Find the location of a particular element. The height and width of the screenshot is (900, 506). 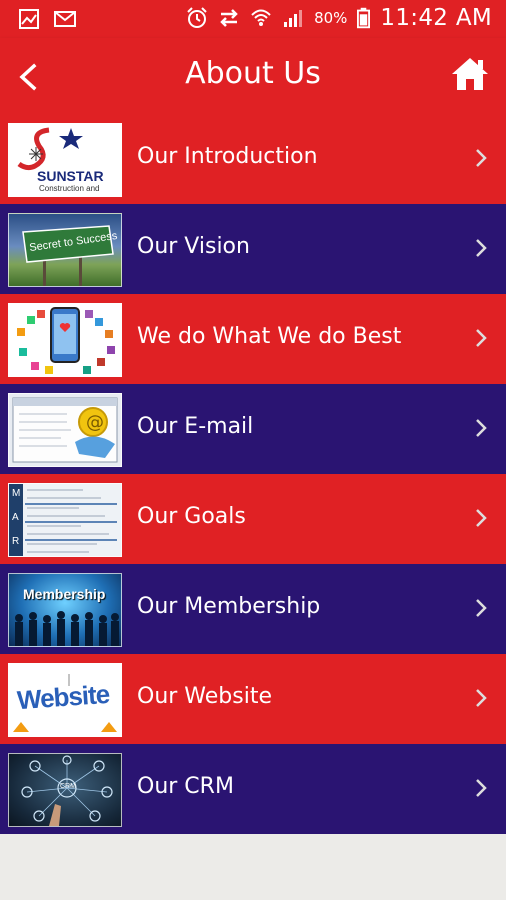

menu-item-we-do-what-we-do-best: We do What We do Best is located at coordinates (253, 339).